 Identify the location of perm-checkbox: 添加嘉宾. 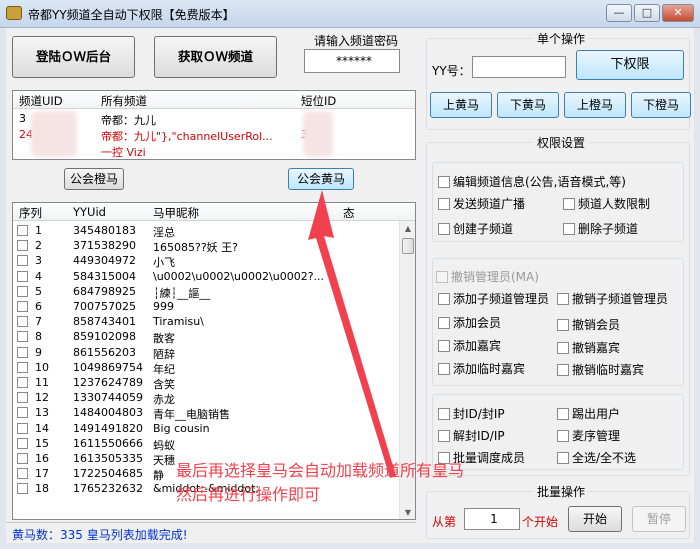
(469, 345).